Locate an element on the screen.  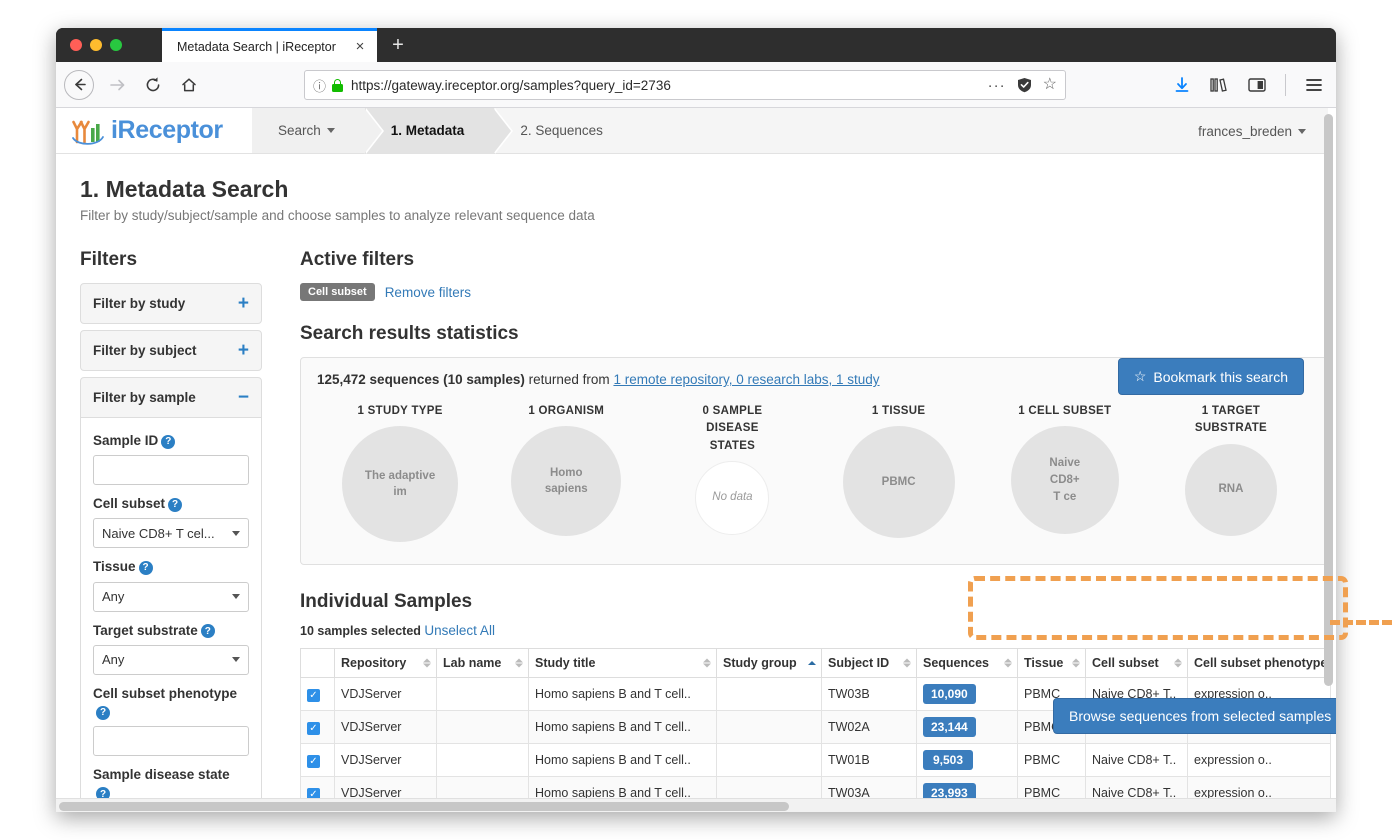
filters-heading: Filters is located at coordinates (109, 259).